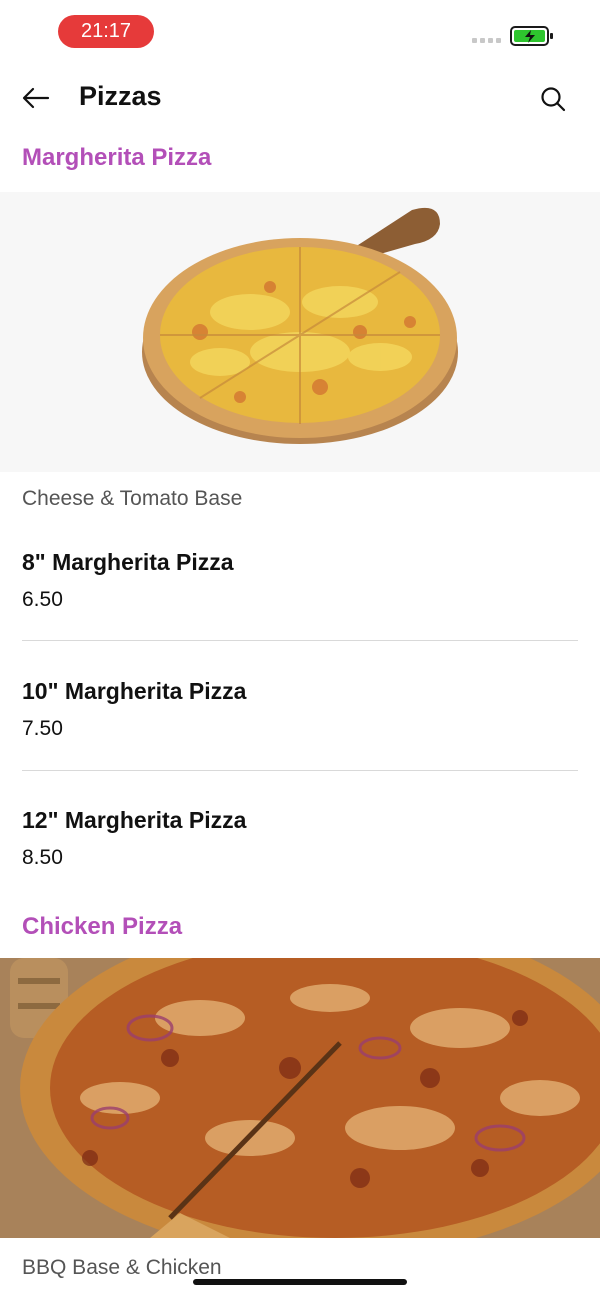 This screenshot has height=1298, width=600. I want to click on page-title: Pizzas, so click(120, 96).